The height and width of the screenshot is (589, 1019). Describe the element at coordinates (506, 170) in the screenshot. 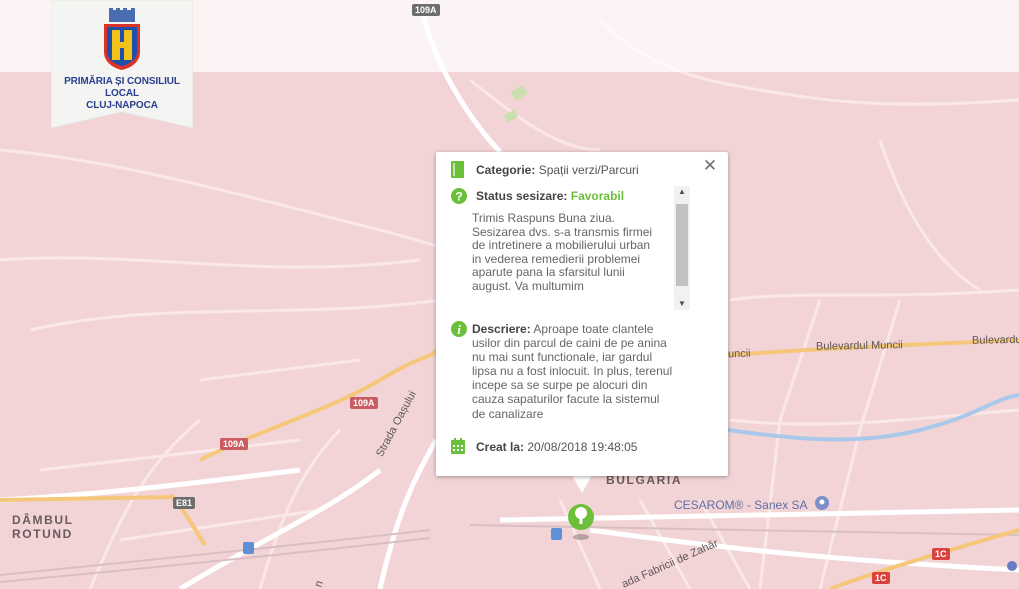

I see `category-label: Categorie:` at that location.